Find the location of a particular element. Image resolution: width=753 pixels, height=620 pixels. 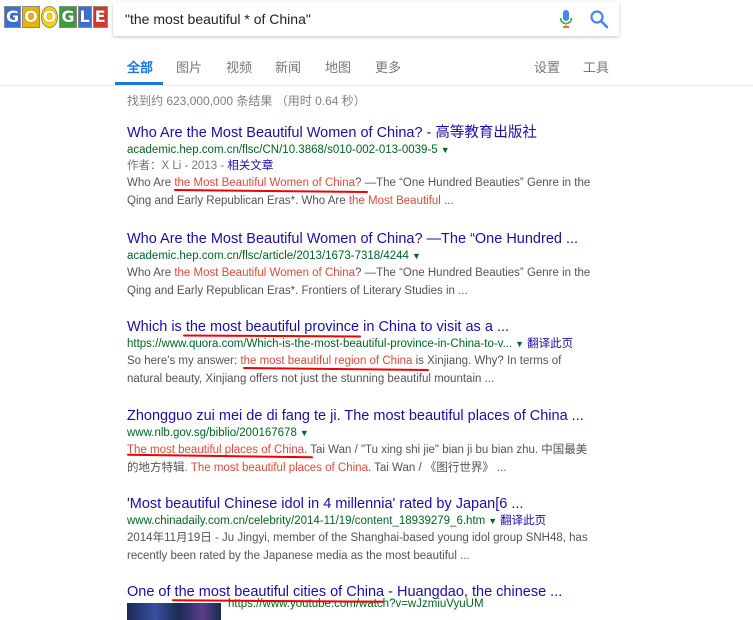

snippet-highlight: the most beautiful region of China is located at coordinates (326, 361).